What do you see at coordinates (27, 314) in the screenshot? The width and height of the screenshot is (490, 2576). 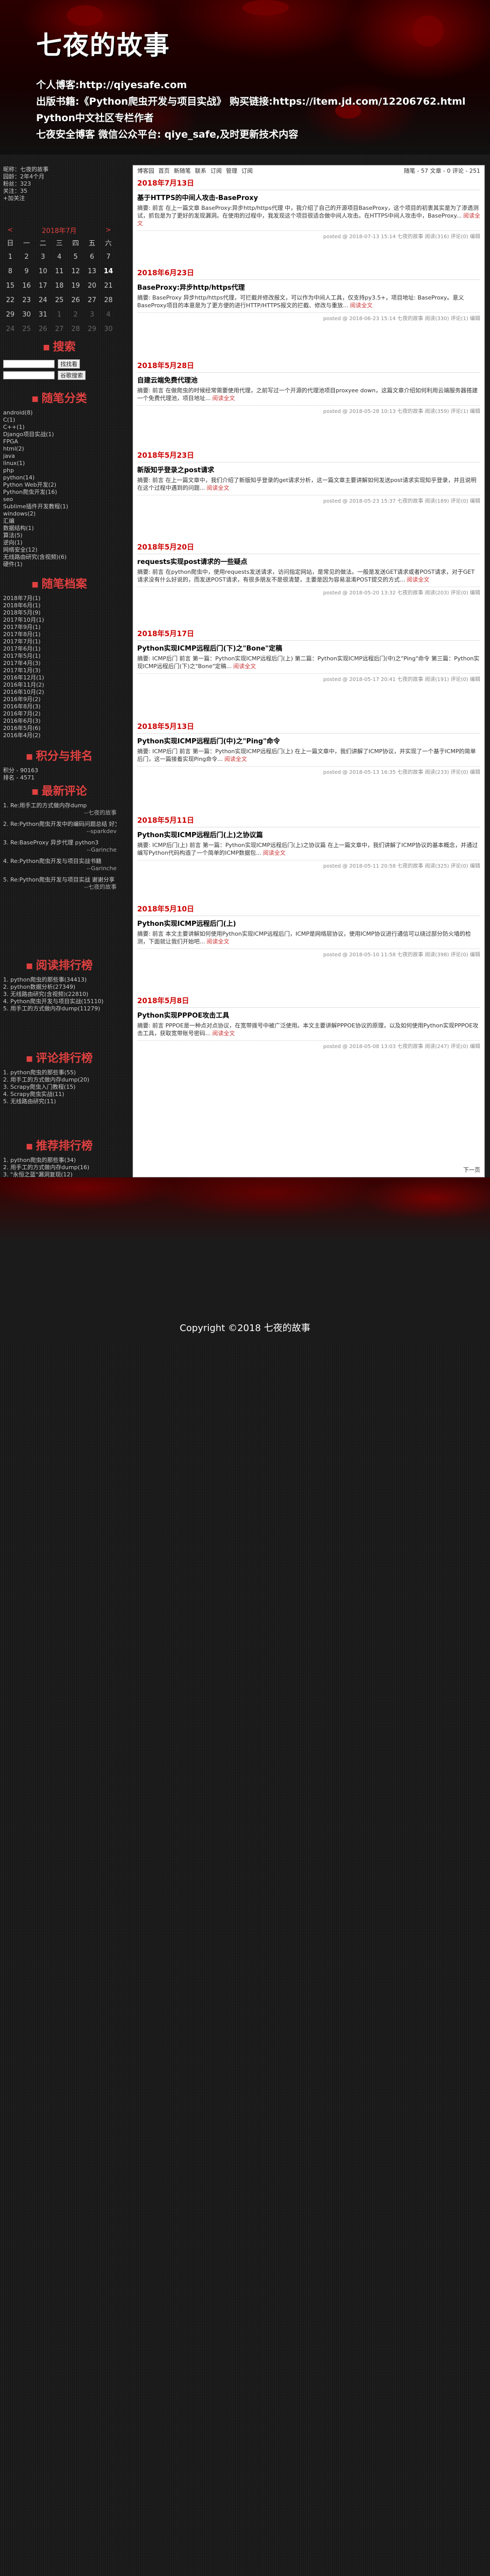 I see `calendar-day: 30` at bounding box center [27, 314].